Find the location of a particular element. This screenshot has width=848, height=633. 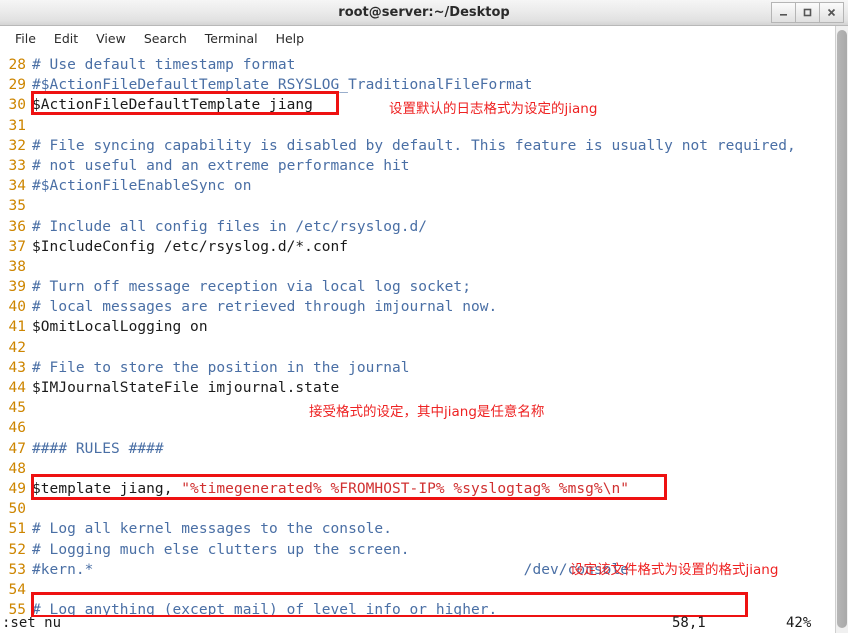

line-content: $IMJournalStateFile imjournal.state is located at coordinates (185, 388).